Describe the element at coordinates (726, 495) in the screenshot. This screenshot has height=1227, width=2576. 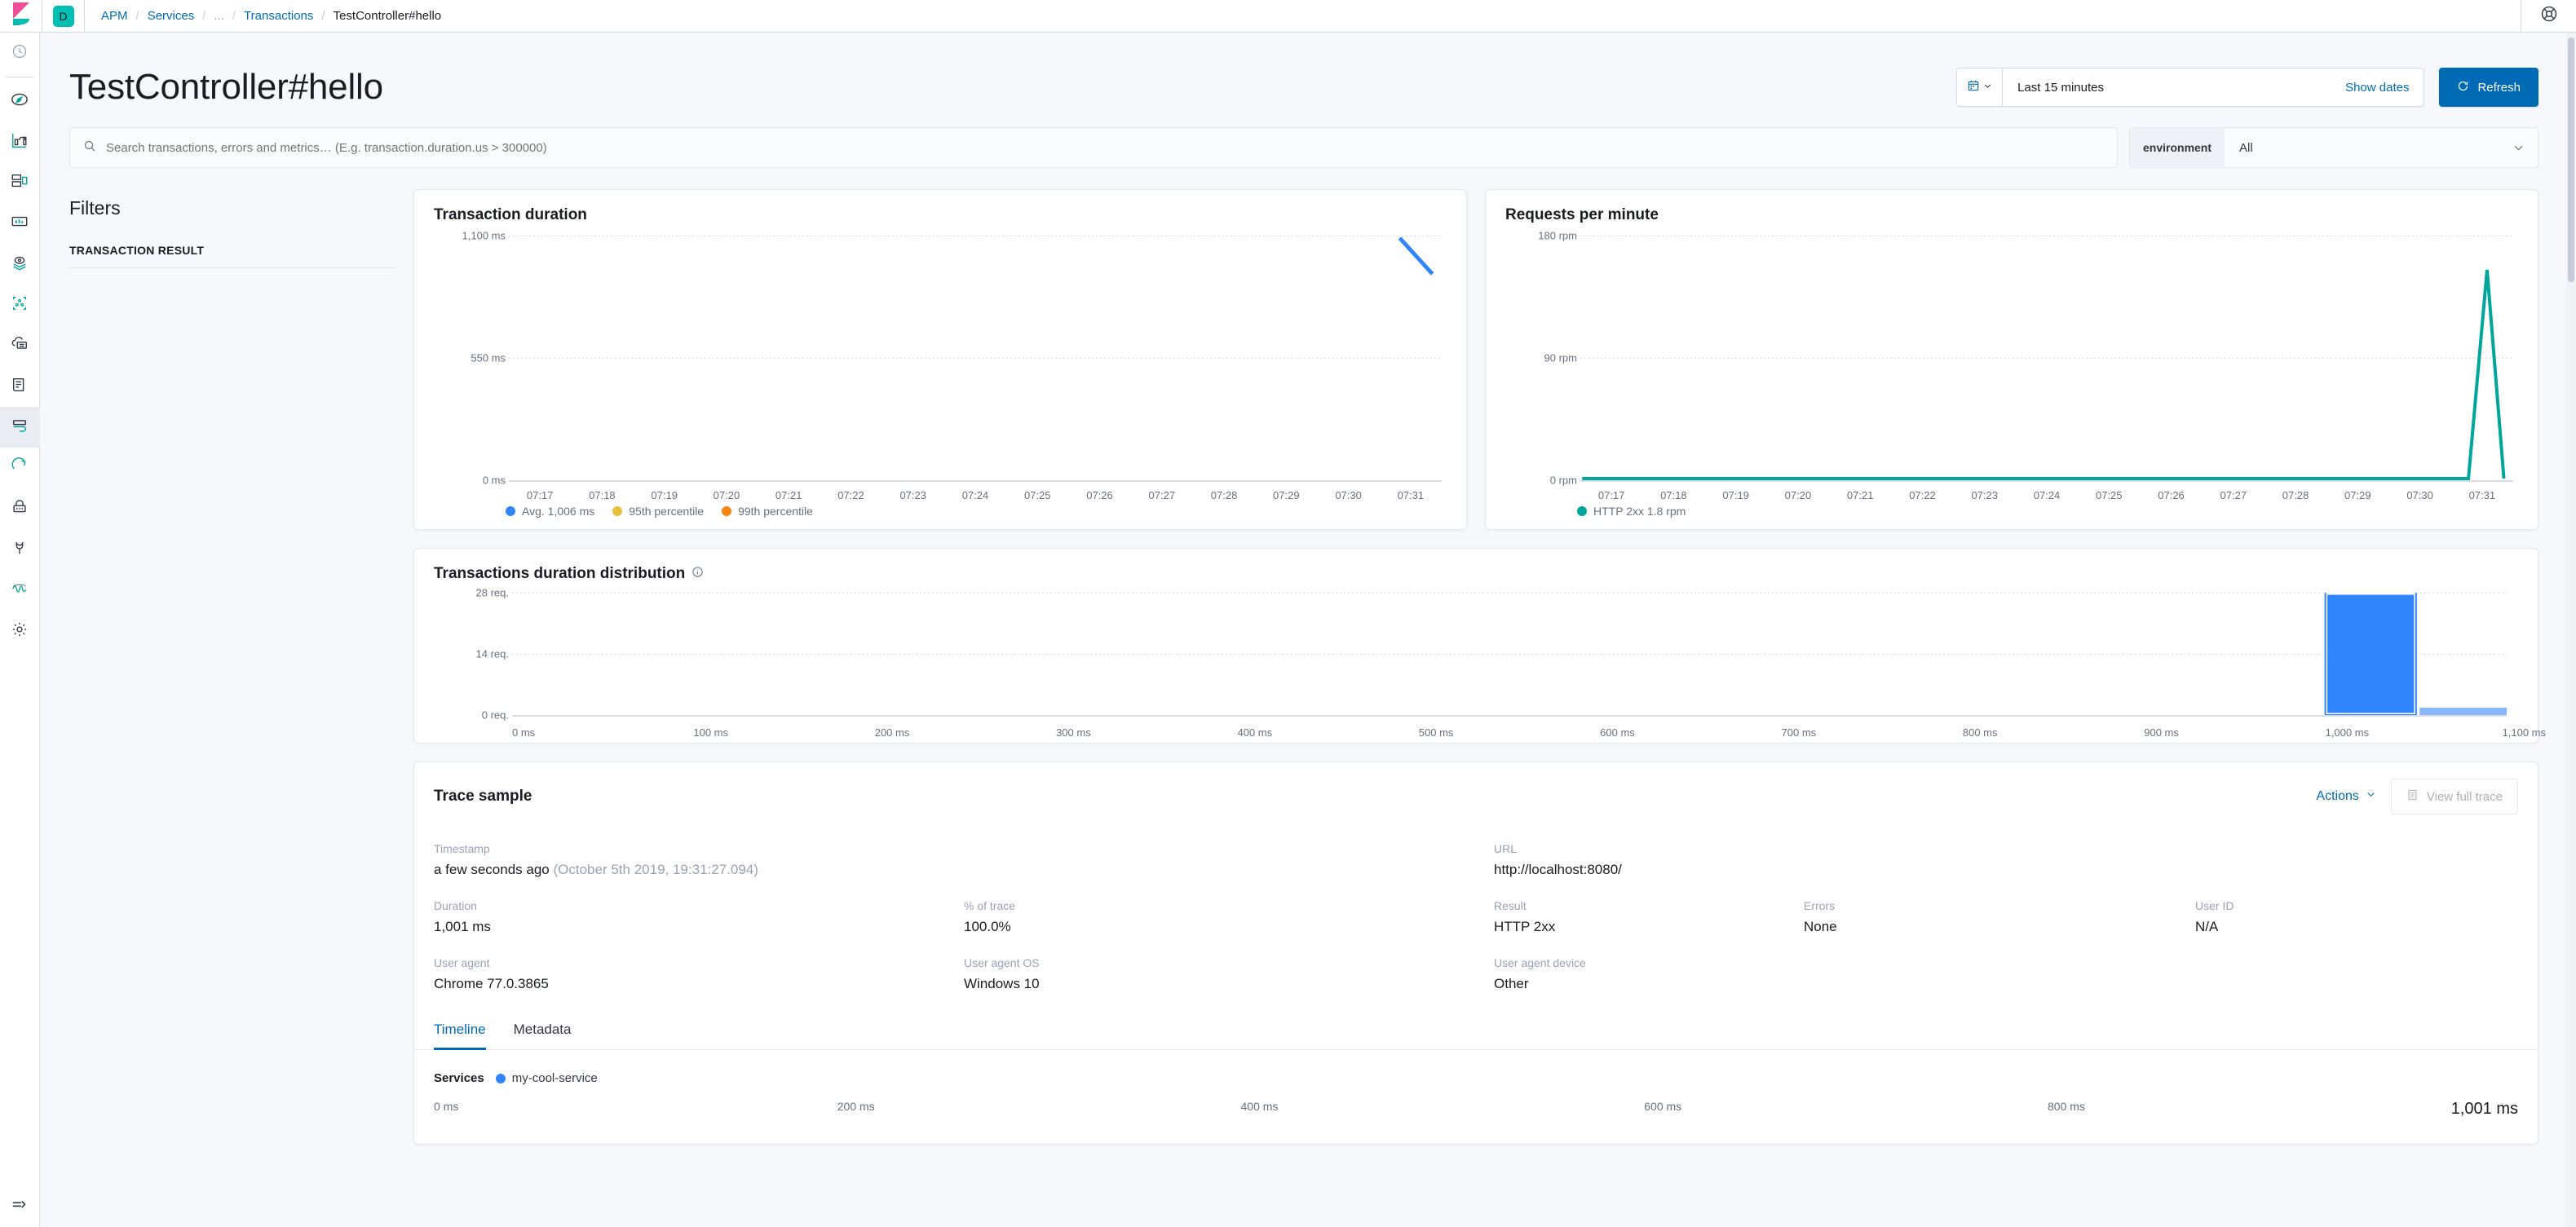
I see `x-tick-label: 07:20` at that location.